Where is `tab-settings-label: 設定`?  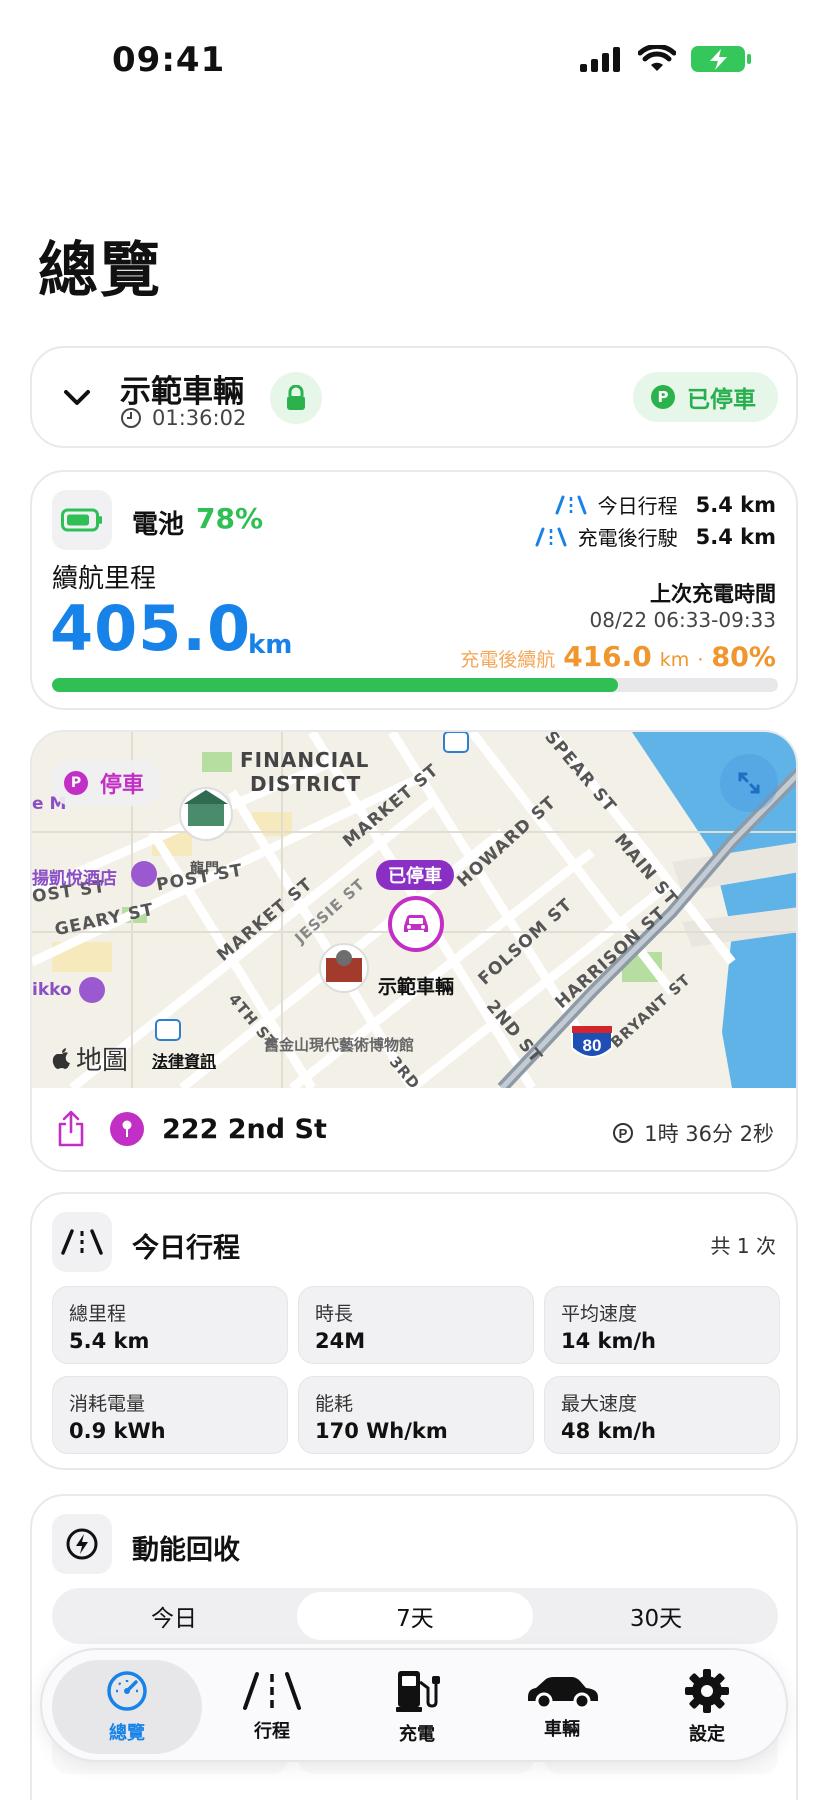
tab-settings-label: 設定 is located at coordinates (707, 1734).